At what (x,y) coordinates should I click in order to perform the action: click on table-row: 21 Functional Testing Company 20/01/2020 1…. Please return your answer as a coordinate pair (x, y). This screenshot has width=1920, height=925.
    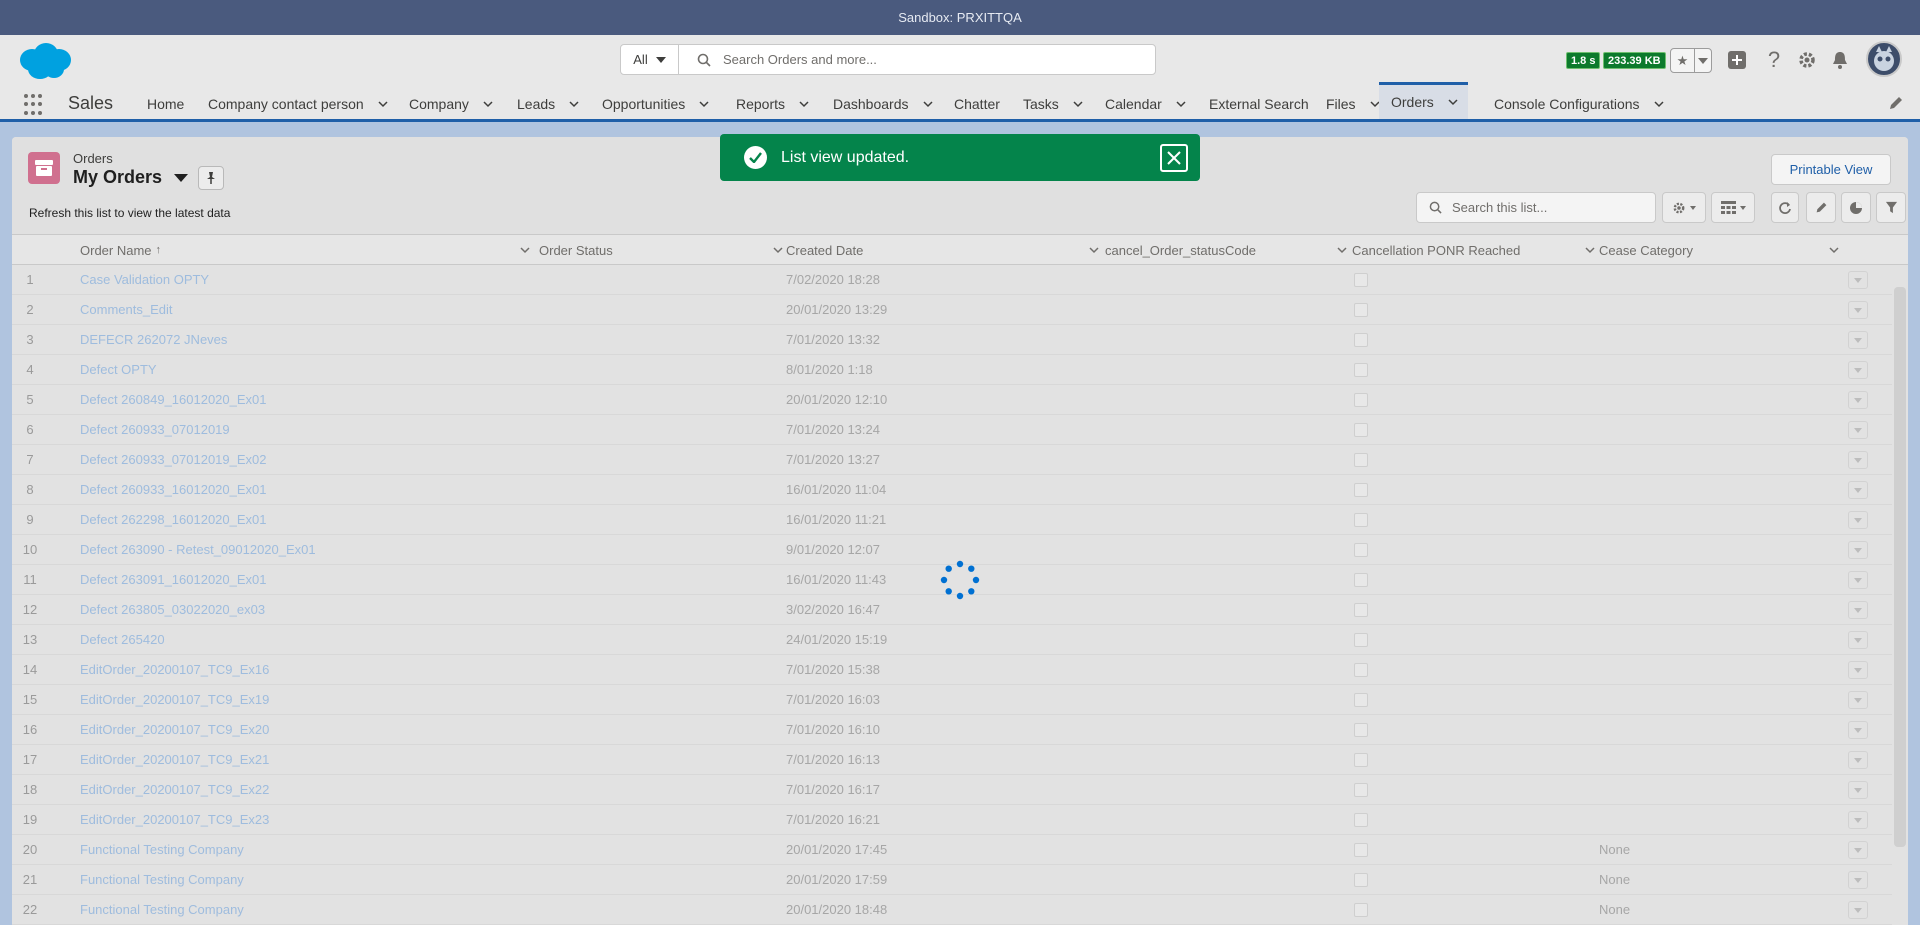
    Looking at the image, I should click on (952, 880).